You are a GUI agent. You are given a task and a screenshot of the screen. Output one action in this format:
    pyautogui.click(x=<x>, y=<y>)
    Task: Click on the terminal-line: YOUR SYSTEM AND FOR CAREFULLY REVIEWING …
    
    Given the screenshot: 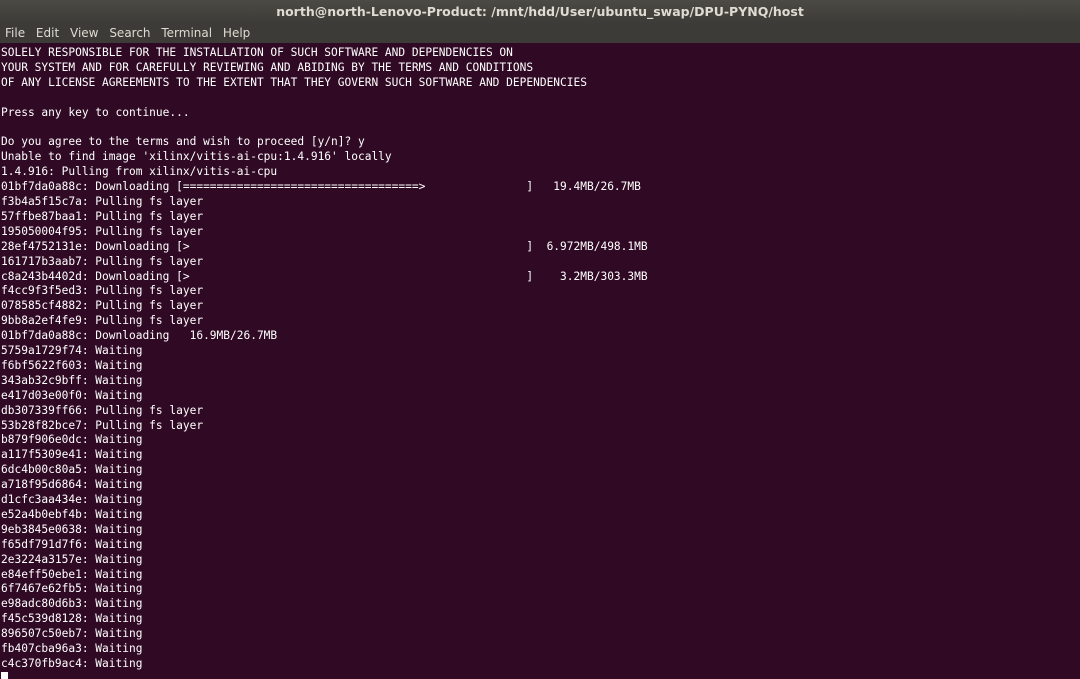 What is the action you would take?
    pyautogui.click(x=267, y=67)
    